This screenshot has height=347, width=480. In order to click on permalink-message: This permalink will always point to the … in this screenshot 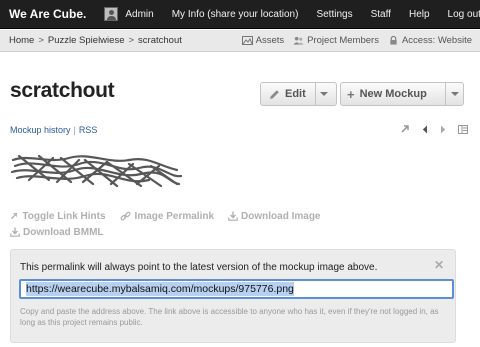, I will do `click(199, 267)`.